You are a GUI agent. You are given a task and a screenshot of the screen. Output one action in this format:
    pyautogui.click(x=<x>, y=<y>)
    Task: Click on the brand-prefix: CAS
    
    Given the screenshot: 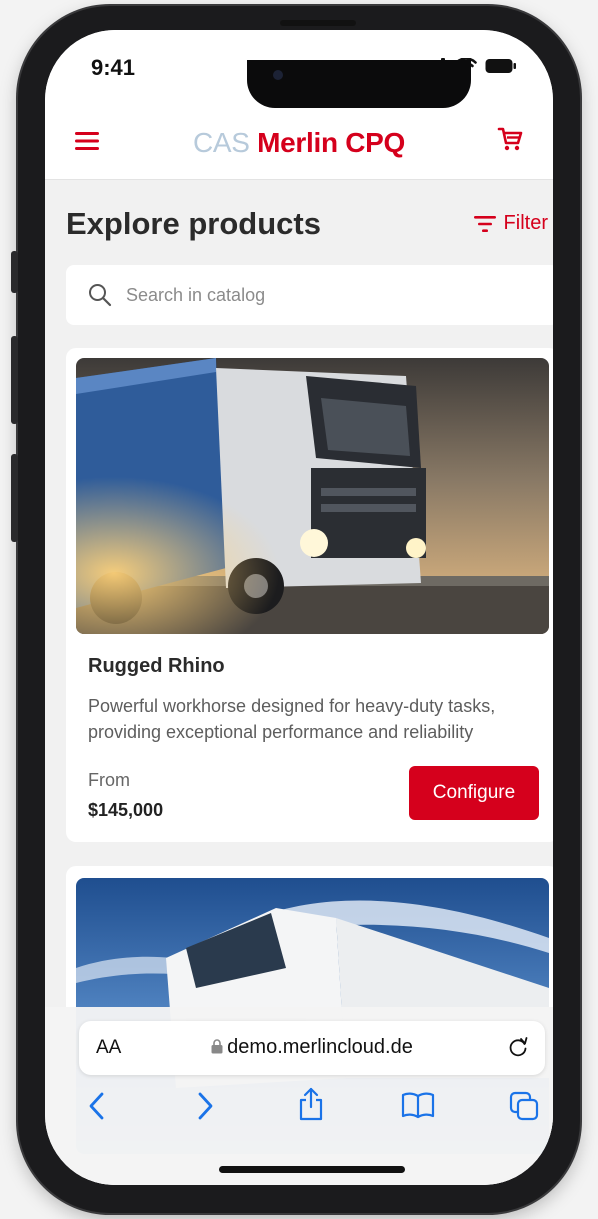 What is the action you would take?
    pyautogui.click(x=221, y=142)
    